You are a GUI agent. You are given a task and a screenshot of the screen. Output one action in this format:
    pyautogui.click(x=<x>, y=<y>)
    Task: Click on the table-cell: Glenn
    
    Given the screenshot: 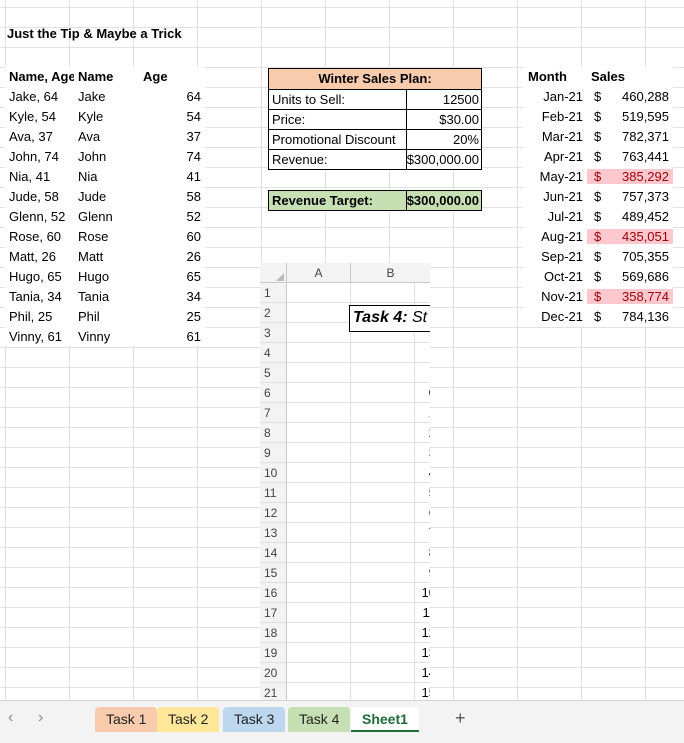 What is the action you would take?
    pyautogui.click(x=106, y=216)
    